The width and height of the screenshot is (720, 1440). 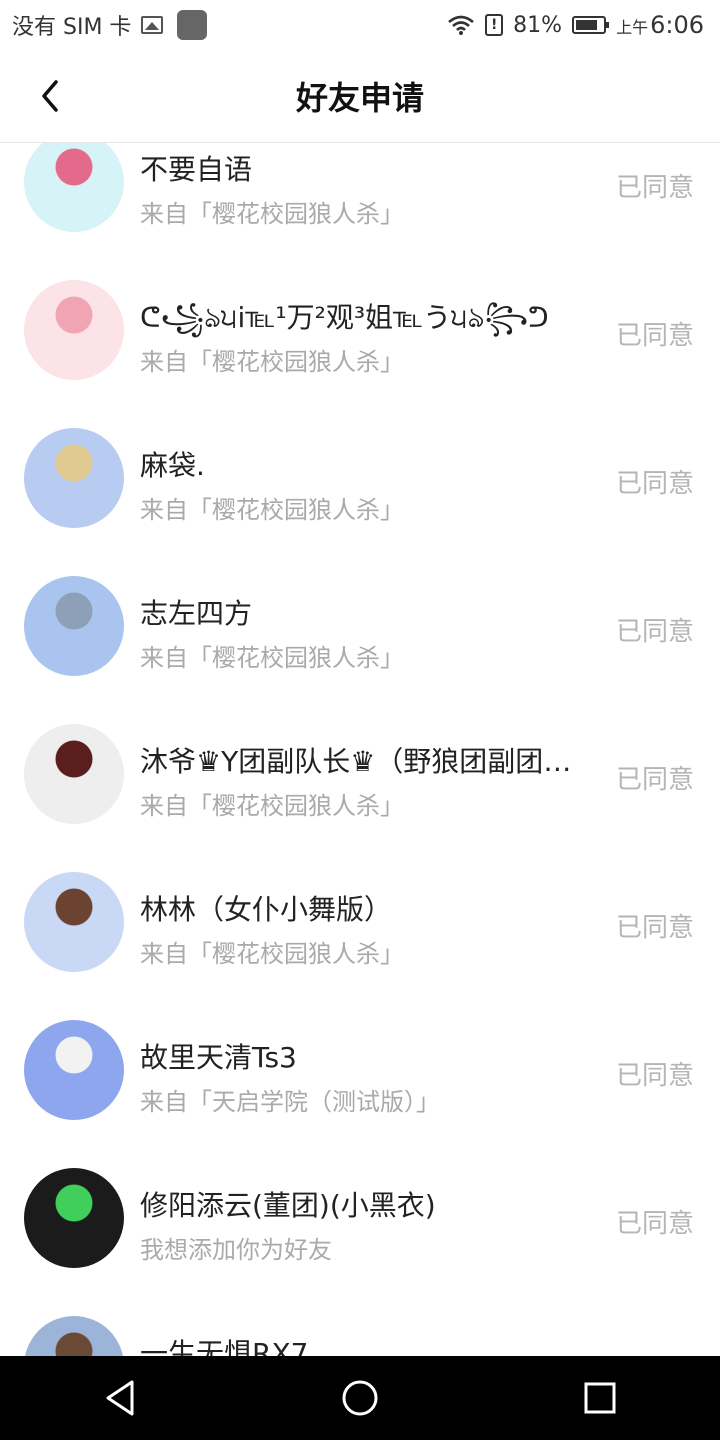 I want to click on friend-request-row: 不要自语来自「樱花校园狼人杀」 已同意, so click(x=360, y=199).